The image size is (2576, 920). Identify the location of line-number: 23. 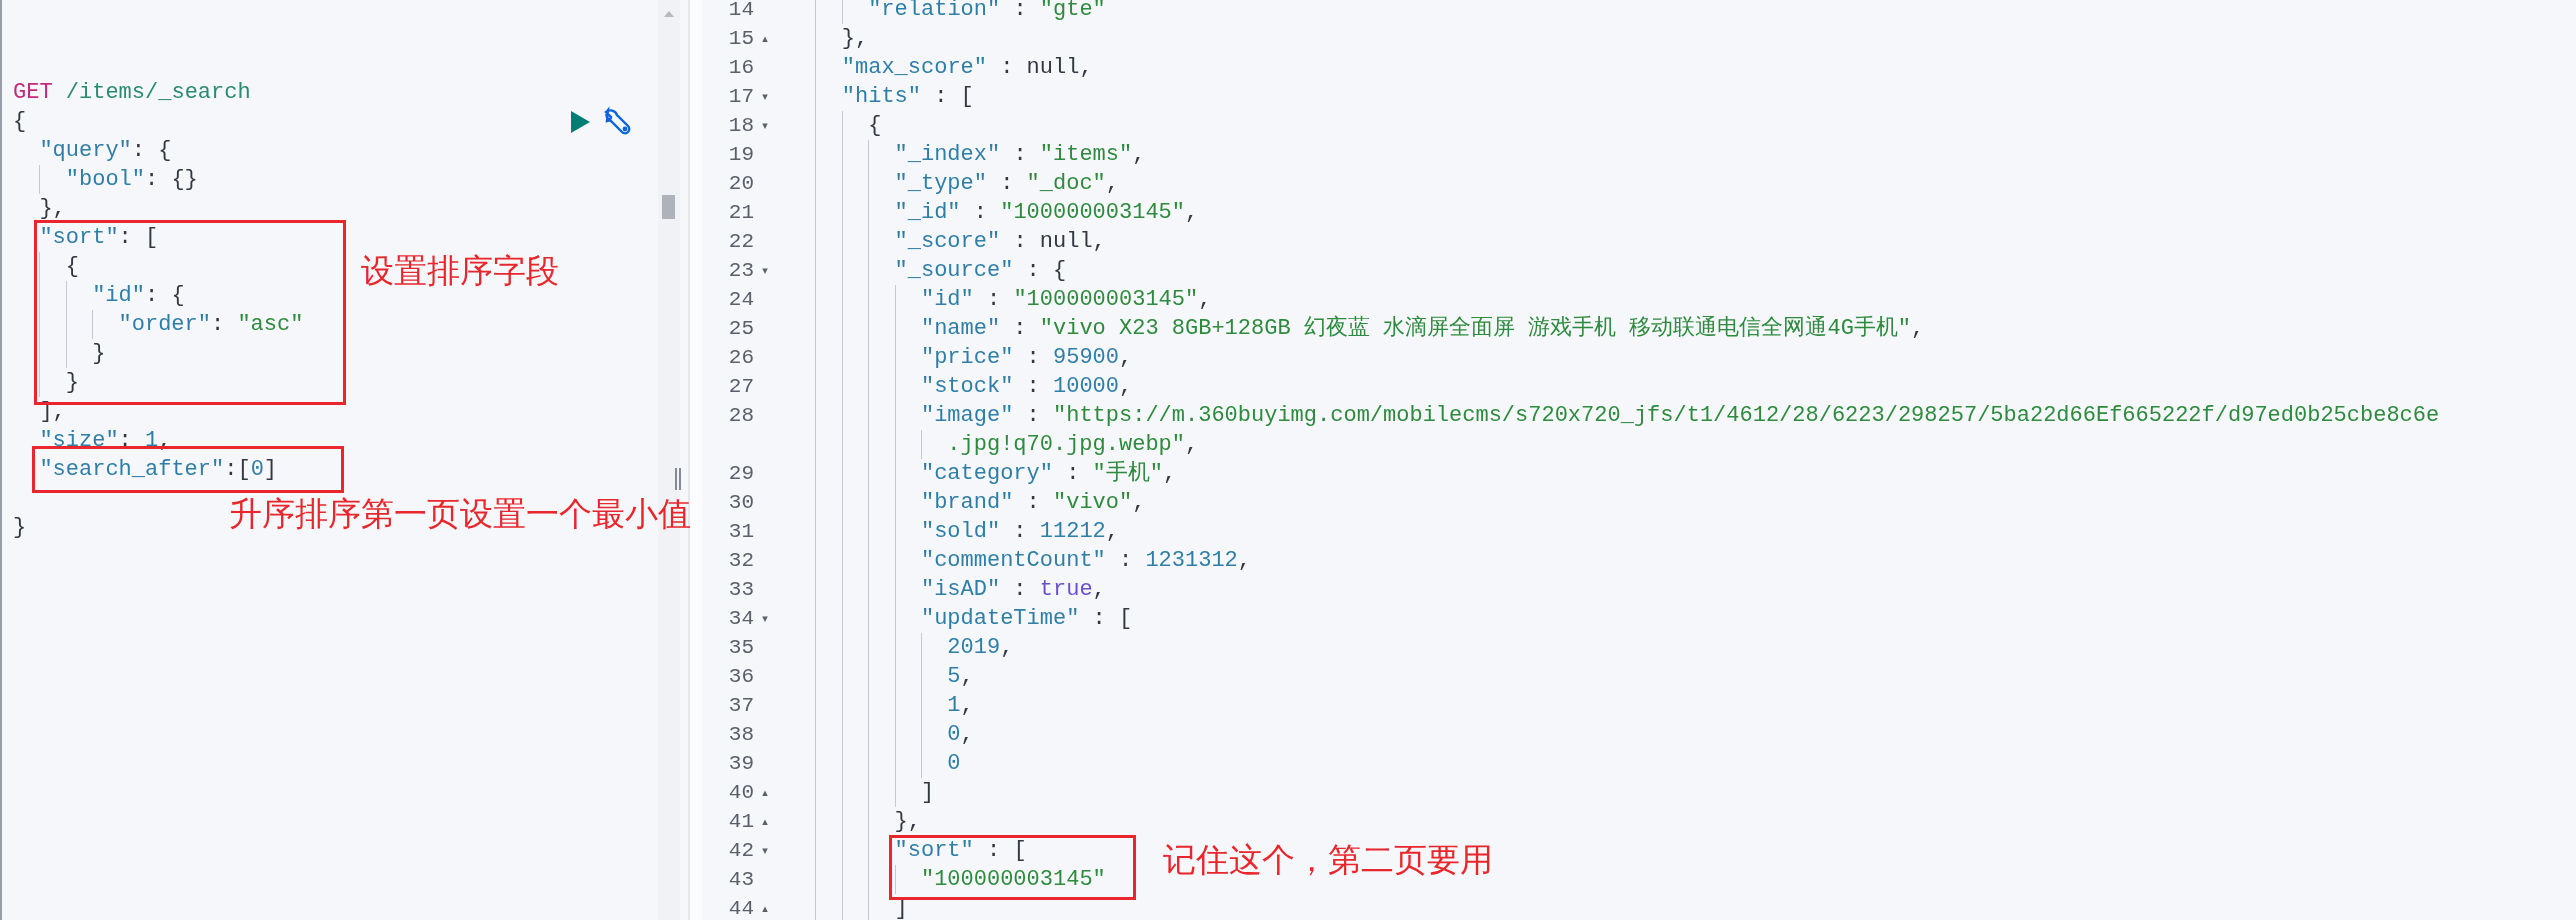
(740, 271).